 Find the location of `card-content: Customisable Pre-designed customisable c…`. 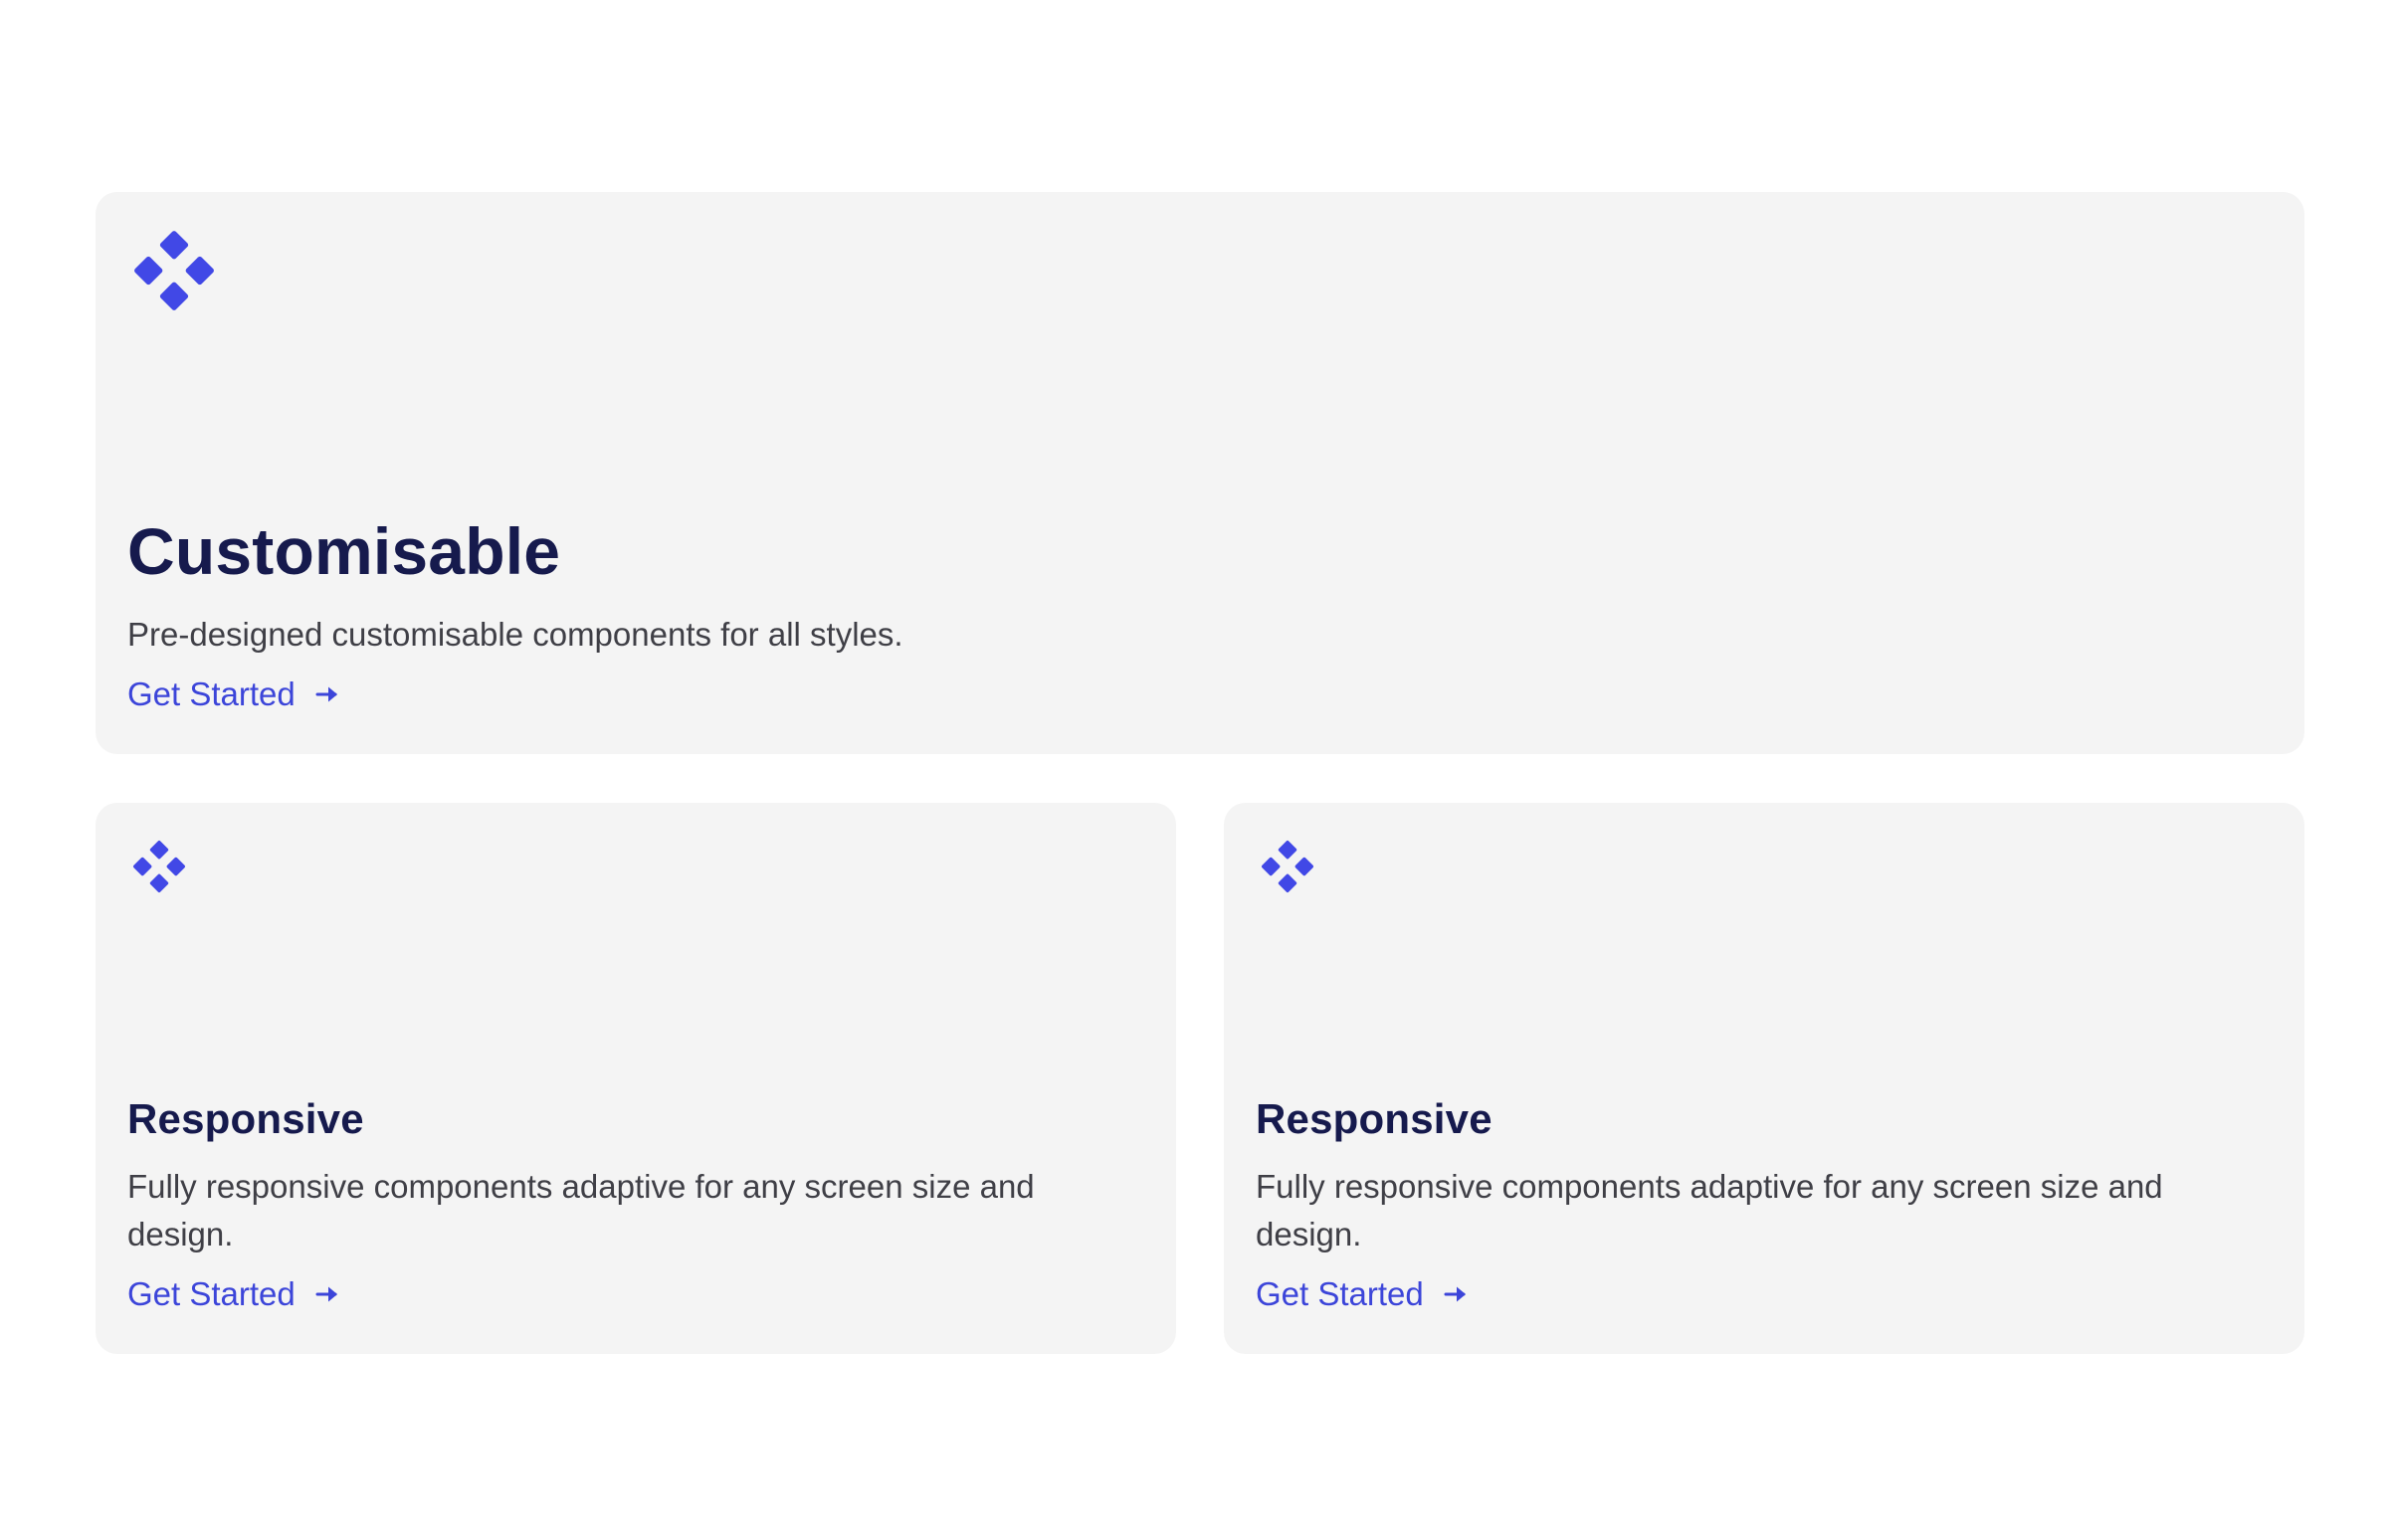

card-content: Customisable Pre-designed customisable c… is located at coordinates (1196, 614).